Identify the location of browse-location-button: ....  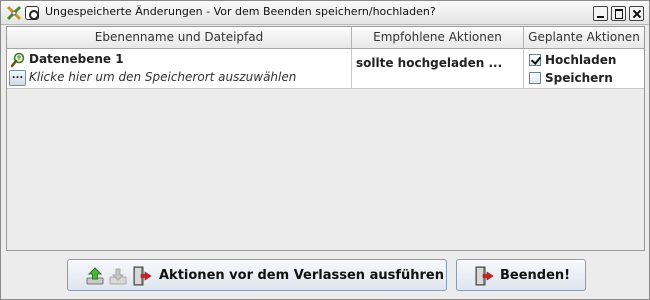
(17, 78).